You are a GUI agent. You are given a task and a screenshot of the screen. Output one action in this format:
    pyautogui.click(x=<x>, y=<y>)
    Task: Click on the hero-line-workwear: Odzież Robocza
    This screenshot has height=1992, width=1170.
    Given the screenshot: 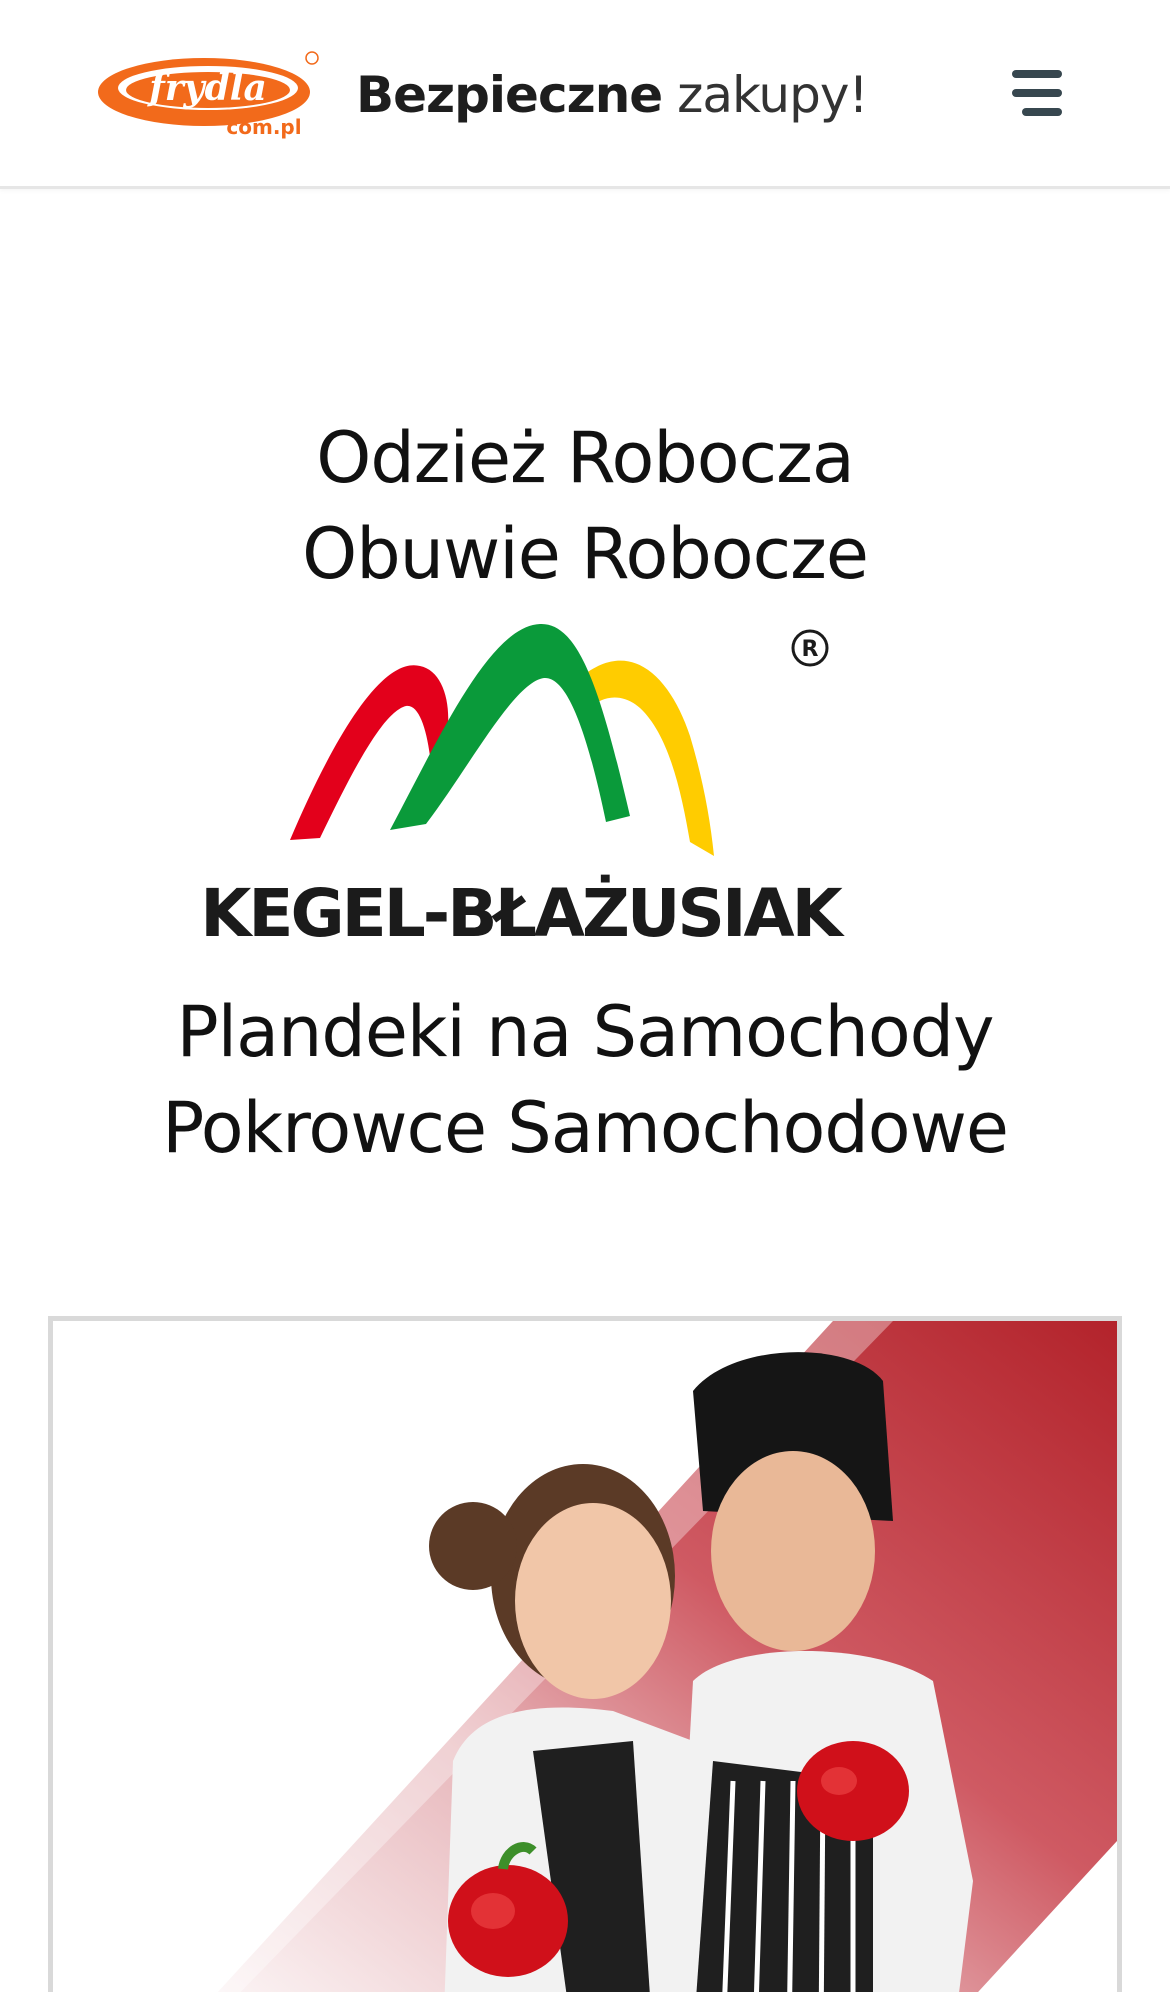 What is the action you would take?
    pyautogui.click(x=585, y=458)
    